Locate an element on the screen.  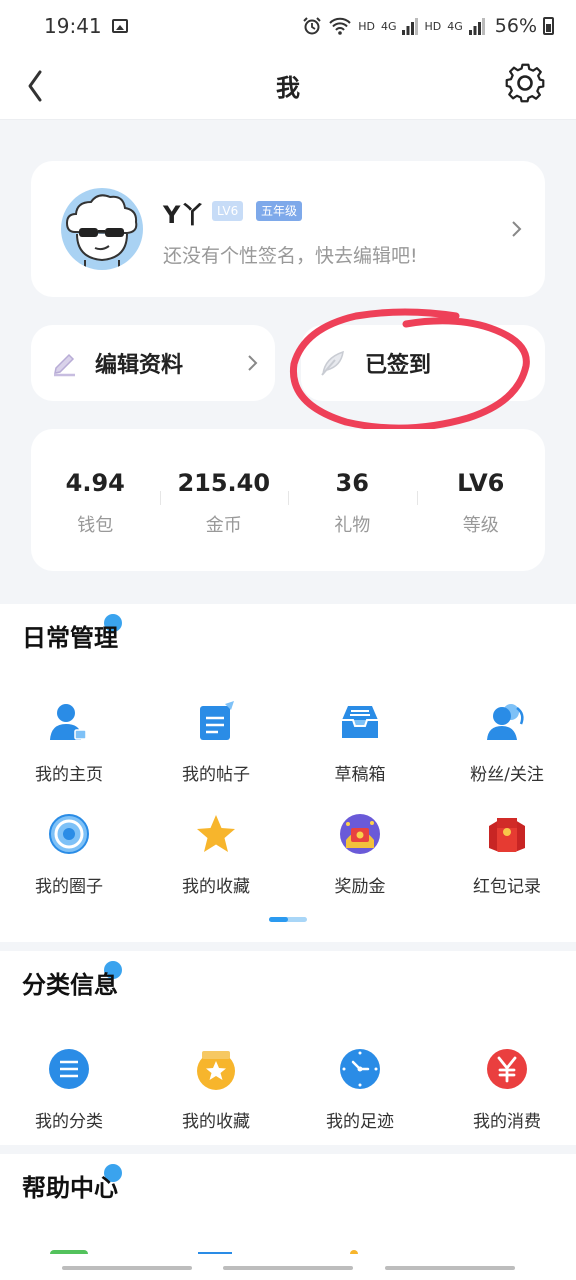
stat-coins: 215.40 金币 is located at coordinates (224, 500).